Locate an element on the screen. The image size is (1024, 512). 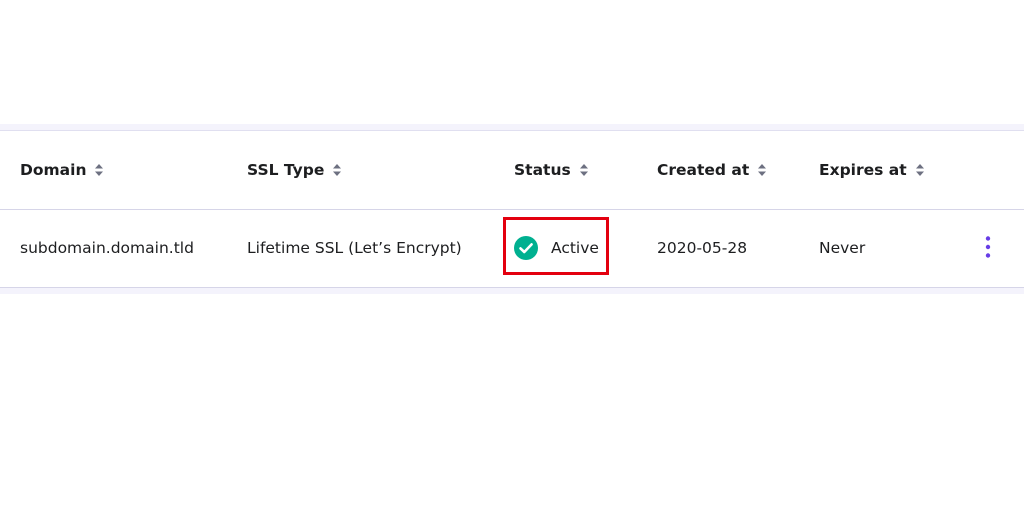
row-actions-button is located at coordinates (988, 247).